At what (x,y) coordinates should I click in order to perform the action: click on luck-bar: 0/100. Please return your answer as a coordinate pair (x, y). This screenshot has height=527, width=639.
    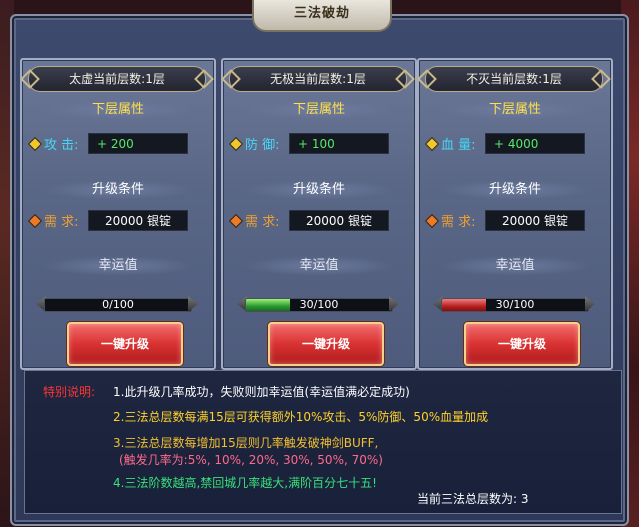
    Looking at the image, I should click on (117, 304).